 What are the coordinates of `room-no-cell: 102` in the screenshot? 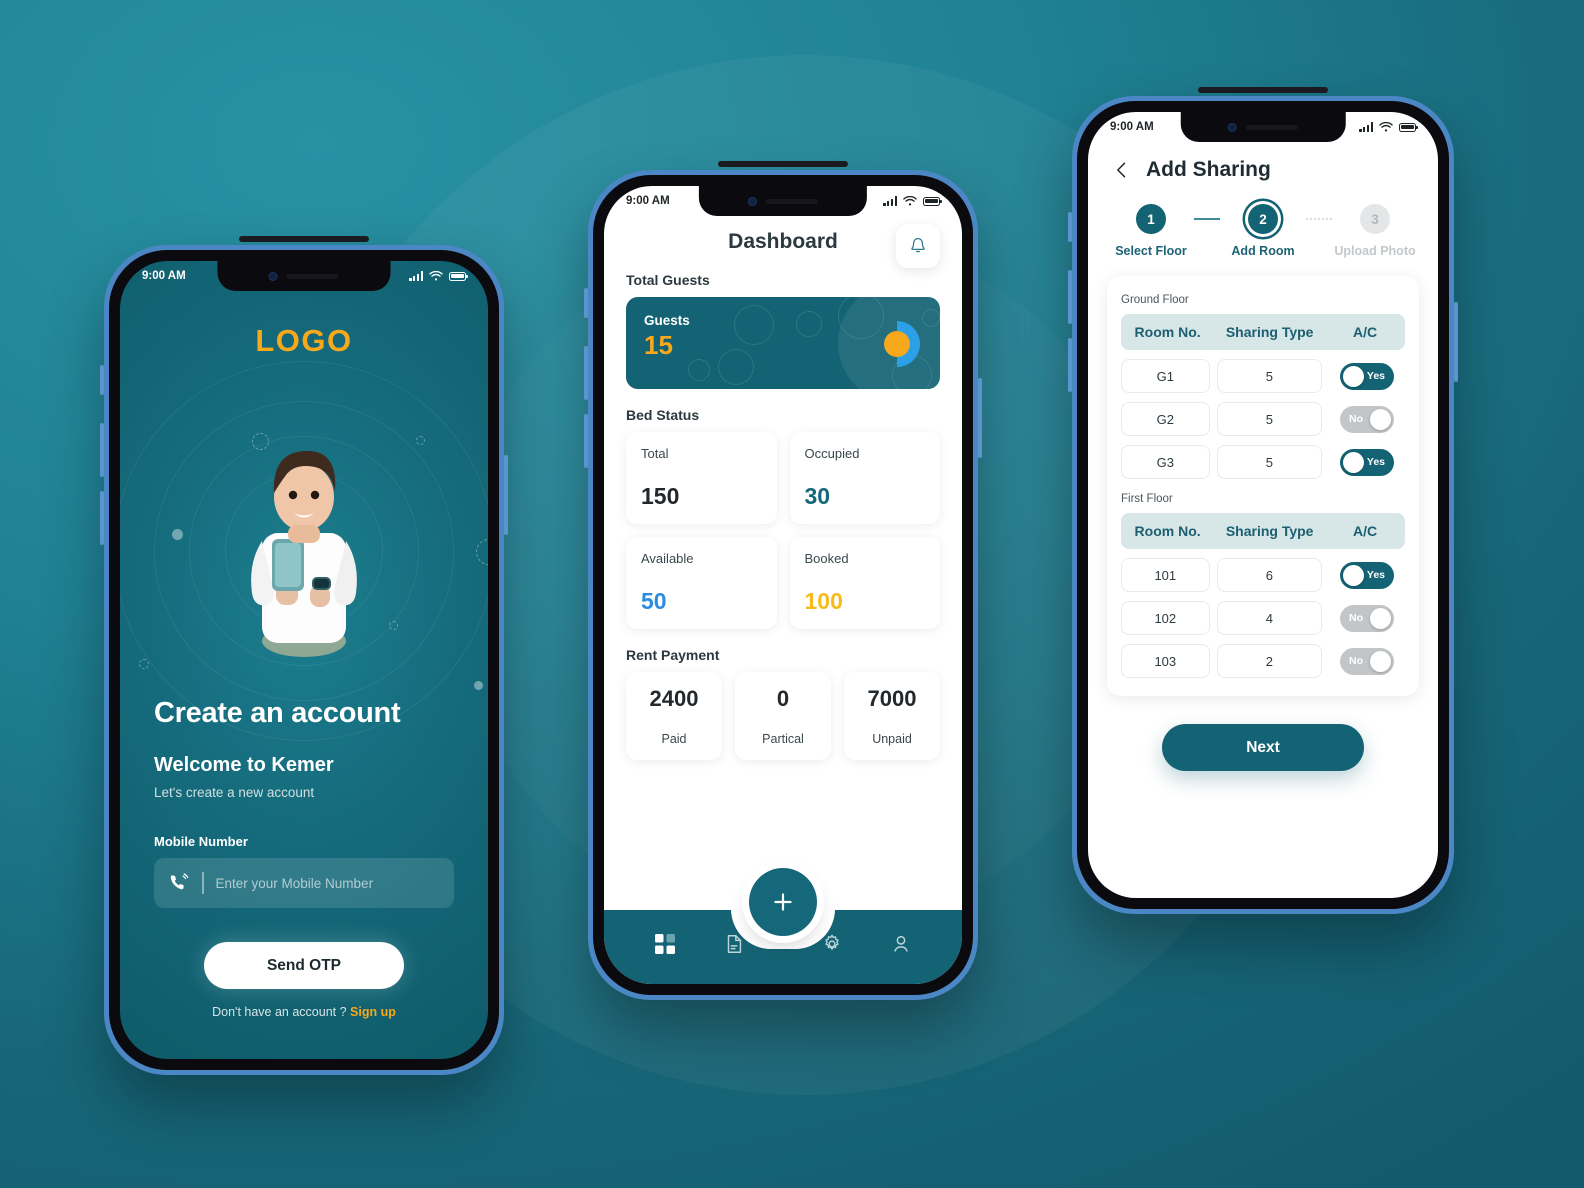 It's located at (1165, 618).